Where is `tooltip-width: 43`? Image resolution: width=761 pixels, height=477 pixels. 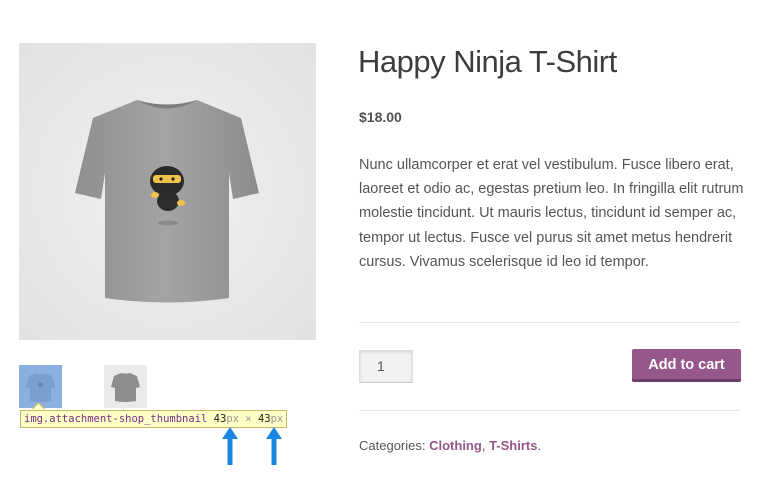 tooltip-width: 43 is located at coordinates (220, 419).